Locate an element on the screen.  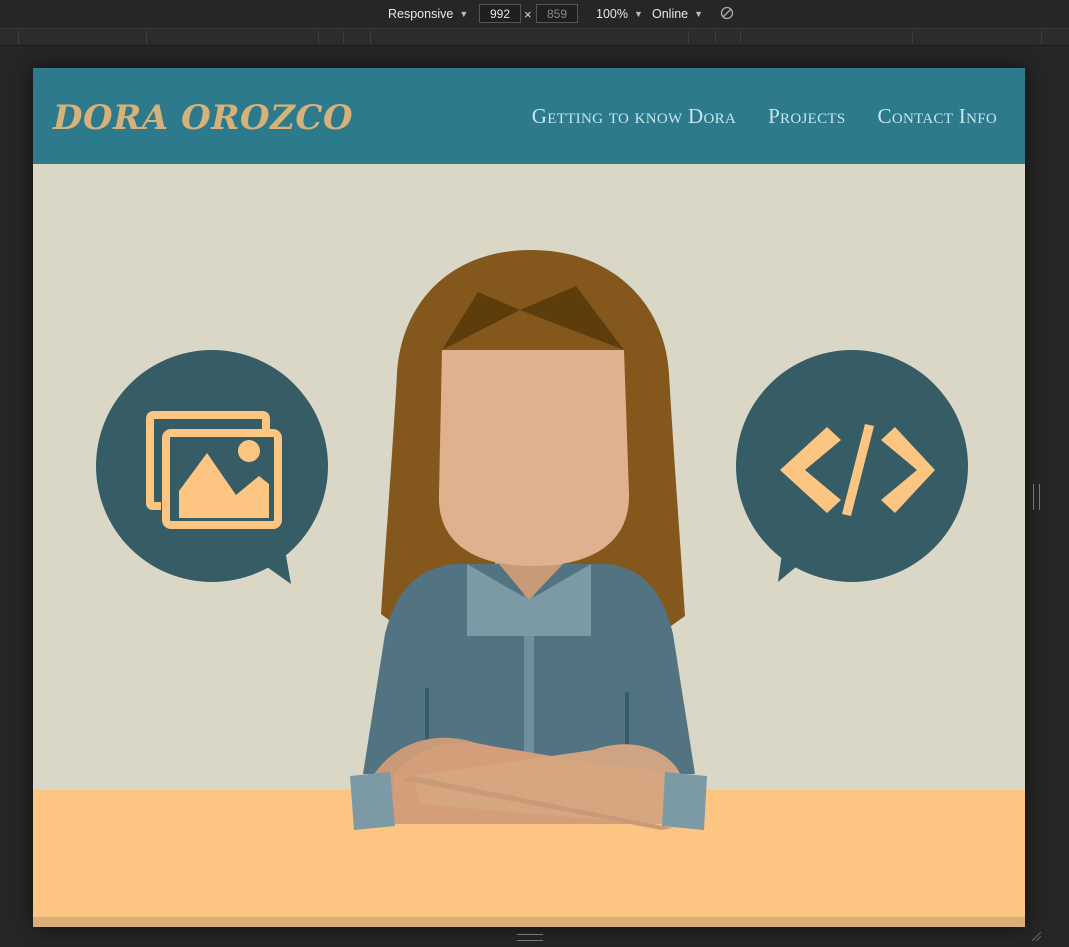
throttling-dropdown: Online ▼ is located at coordinates (677, 14).